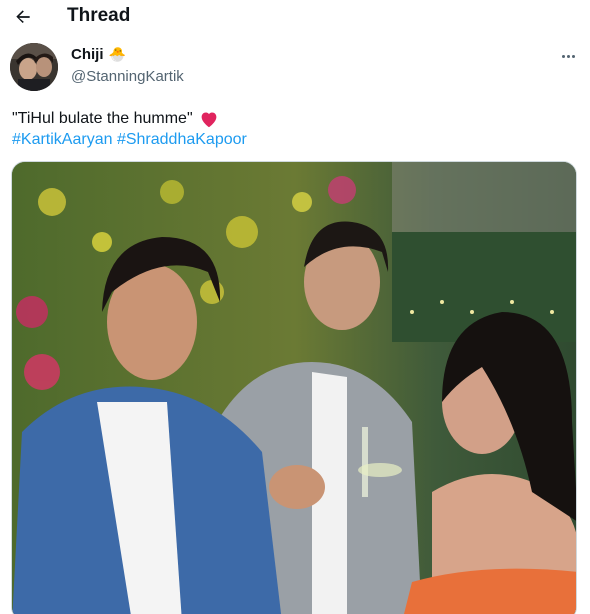  What do you see at coordinates (99, 15) in the screenshot?
I see `page-title: Thread` at bounding box center [99, 15].